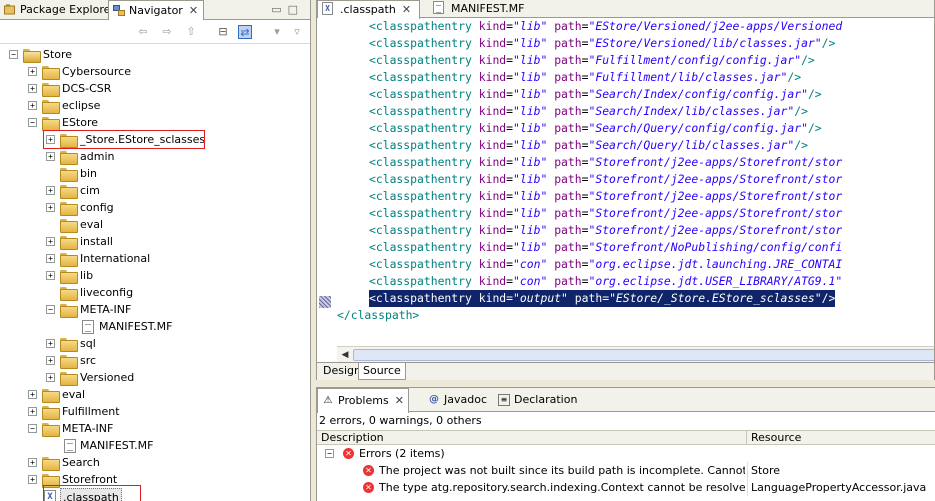  What do you see at coordinates (455, 400) in the screenshot?
I see `tab-javadoc: @ Javadoc` at bounding box center [455, 400].